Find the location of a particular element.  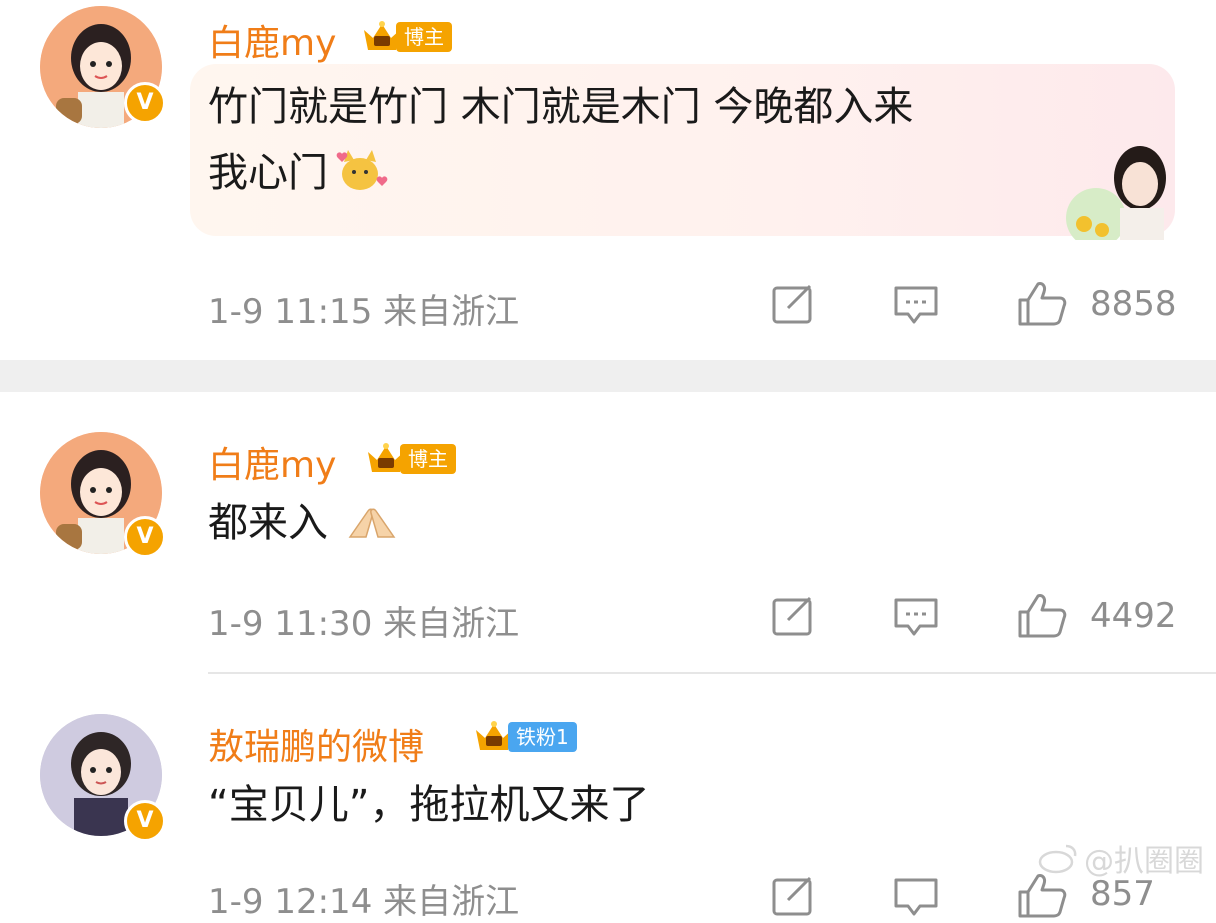

comment-text: 都来入 is located at coordinates (303, 523).